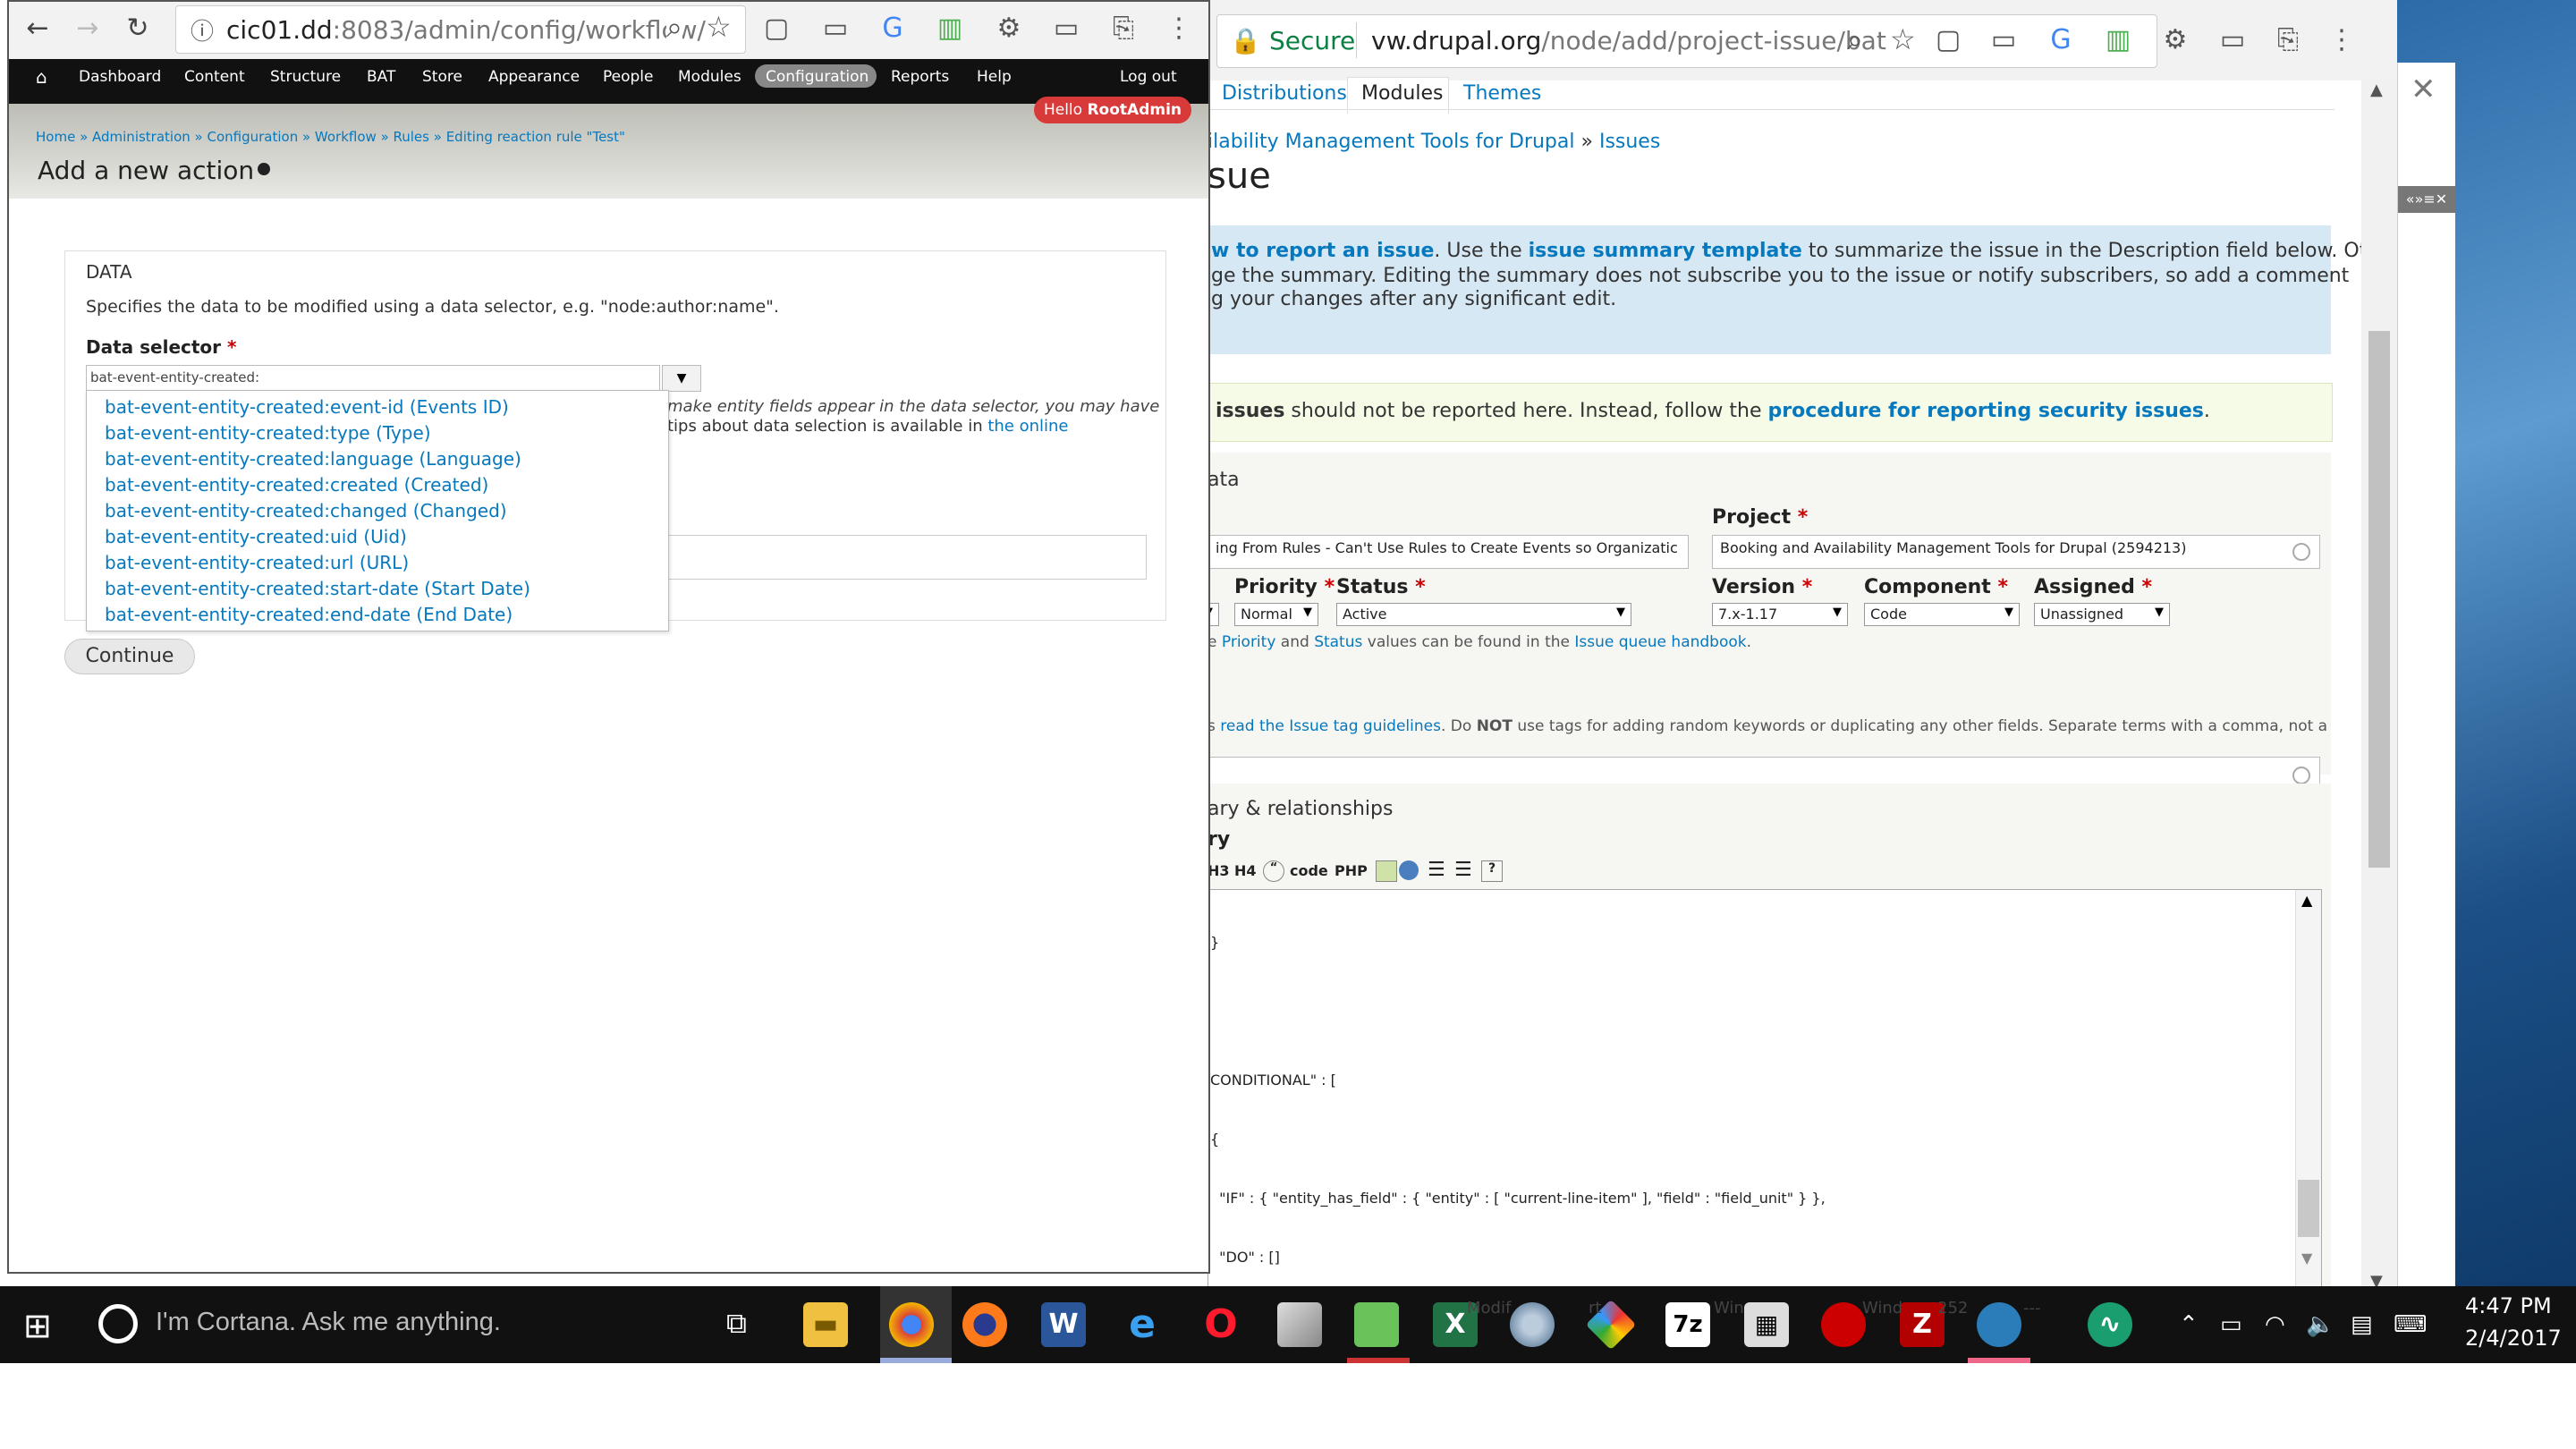  What do you see at coordinates (1249, 642) in the screenshot?
I see `priority-help-link: Priority` at bounding box center [1249, 642].